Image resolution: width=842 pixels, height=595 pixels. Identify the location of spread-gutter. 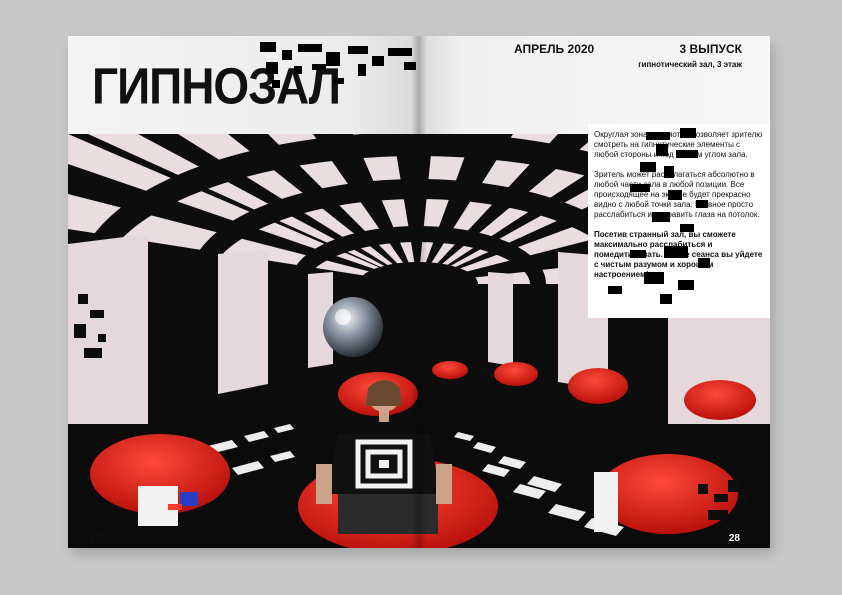
(419, 292).